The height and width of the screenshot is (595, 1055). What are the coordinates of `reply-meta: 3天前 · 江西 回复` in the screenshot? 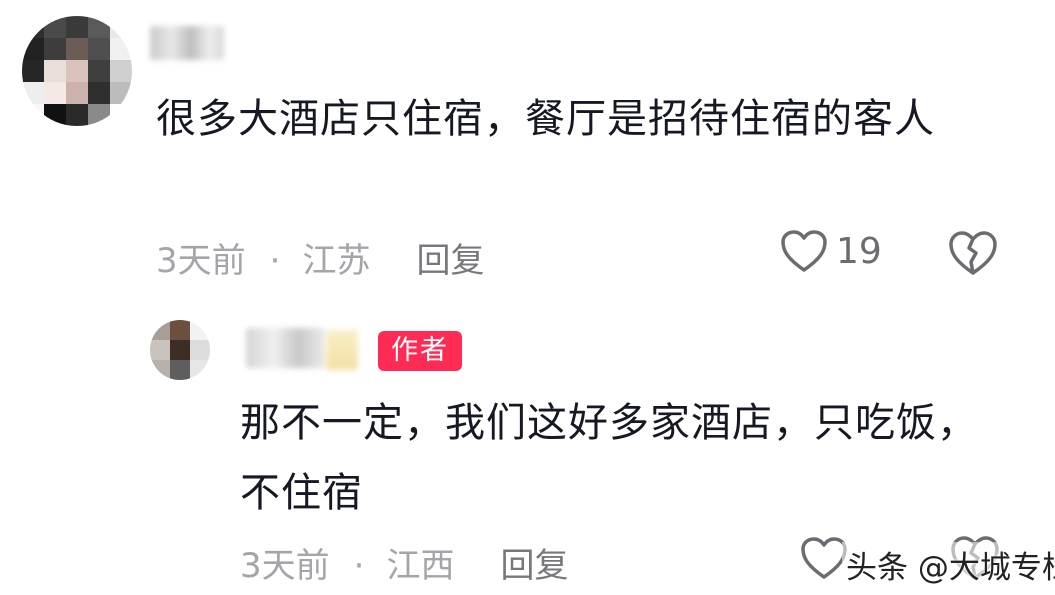 It's located at (404, 562).